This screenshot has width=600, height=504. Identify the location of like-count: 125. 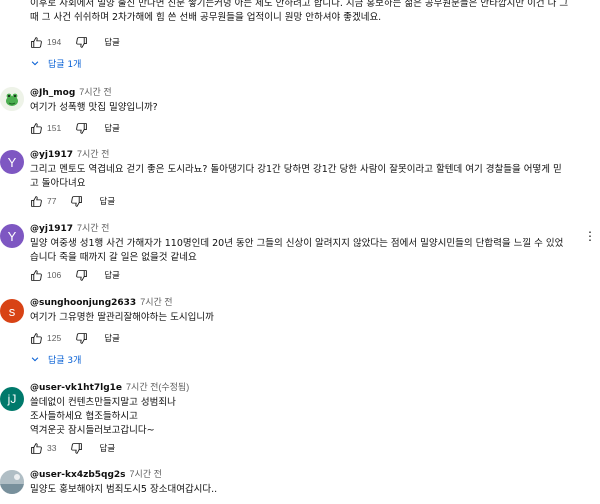
(54, 338).